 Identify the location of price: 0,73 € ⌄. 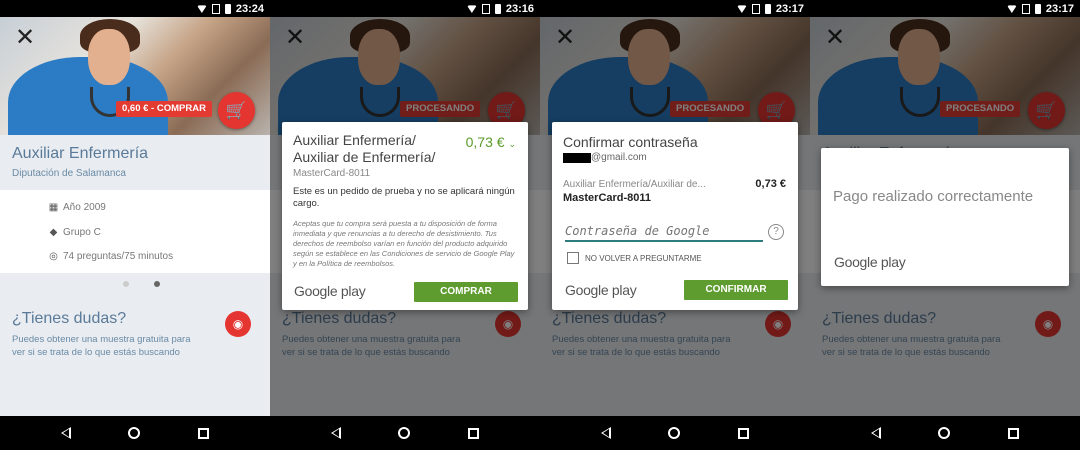
(491, 142).